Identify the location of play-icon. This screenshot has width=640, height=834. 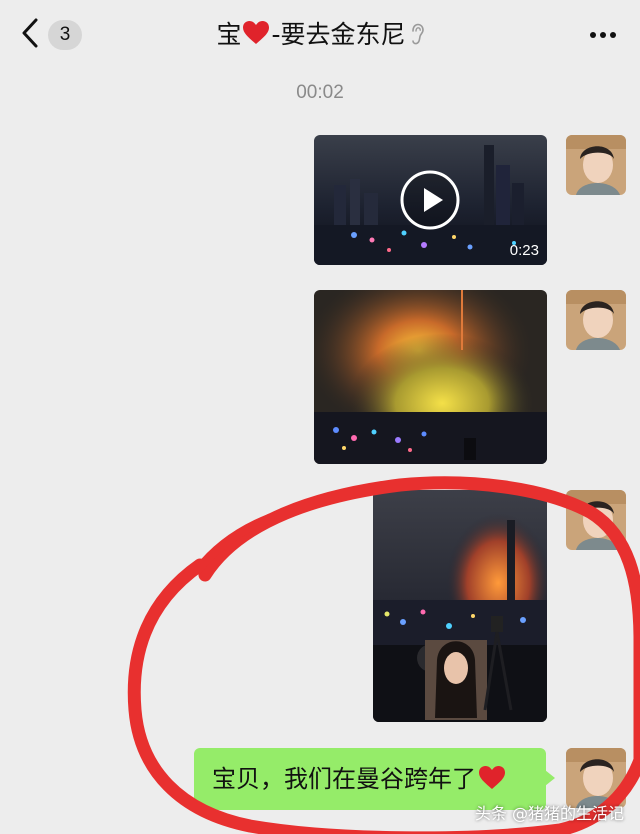
(430, 200).